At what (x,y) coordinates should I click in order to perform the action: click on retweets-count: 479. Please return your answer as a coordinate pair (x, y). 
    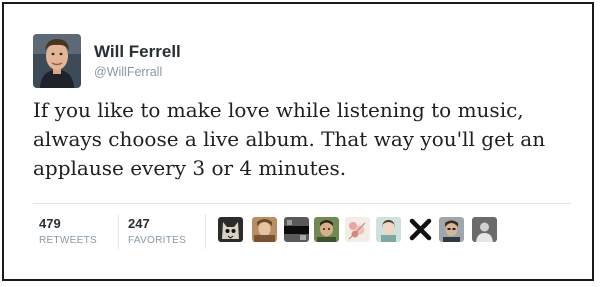
    Looking at the image, I should click on (50, 223).